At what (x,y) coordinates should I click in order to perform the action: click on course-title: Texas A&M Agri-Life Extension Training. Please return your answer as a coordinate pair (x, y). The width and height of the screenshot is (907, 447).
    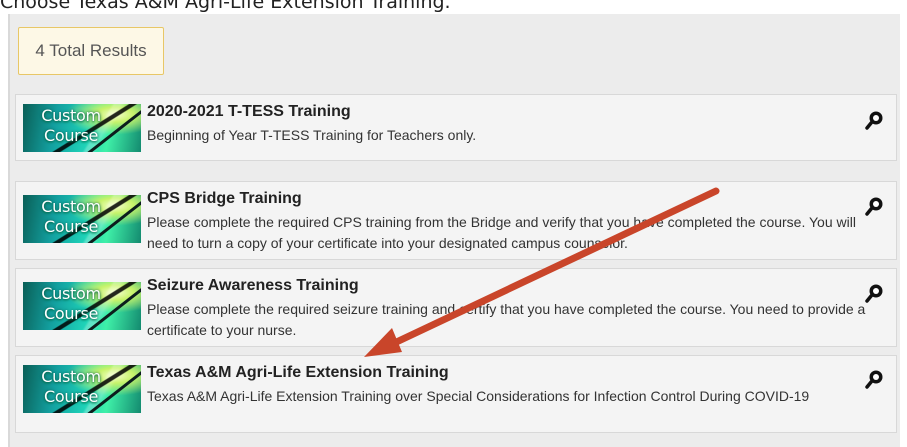
    Looking at the image, I should click on (298, 373).